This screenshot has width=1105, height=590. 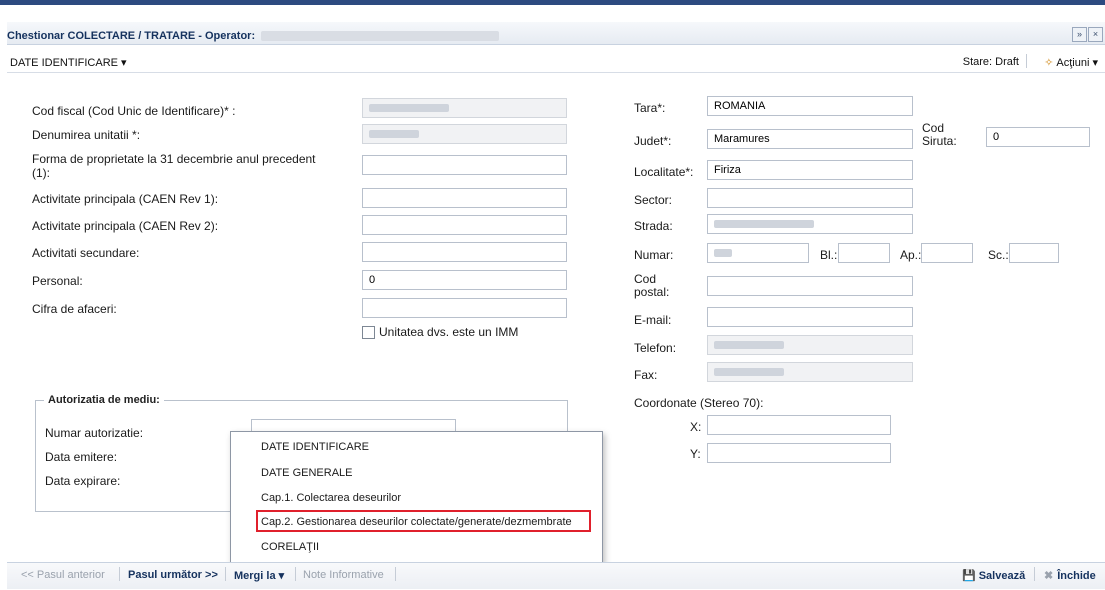 I want to click on section-dropdown: DATE IDENTIFICARE ▾, so click(x=68, y=62).